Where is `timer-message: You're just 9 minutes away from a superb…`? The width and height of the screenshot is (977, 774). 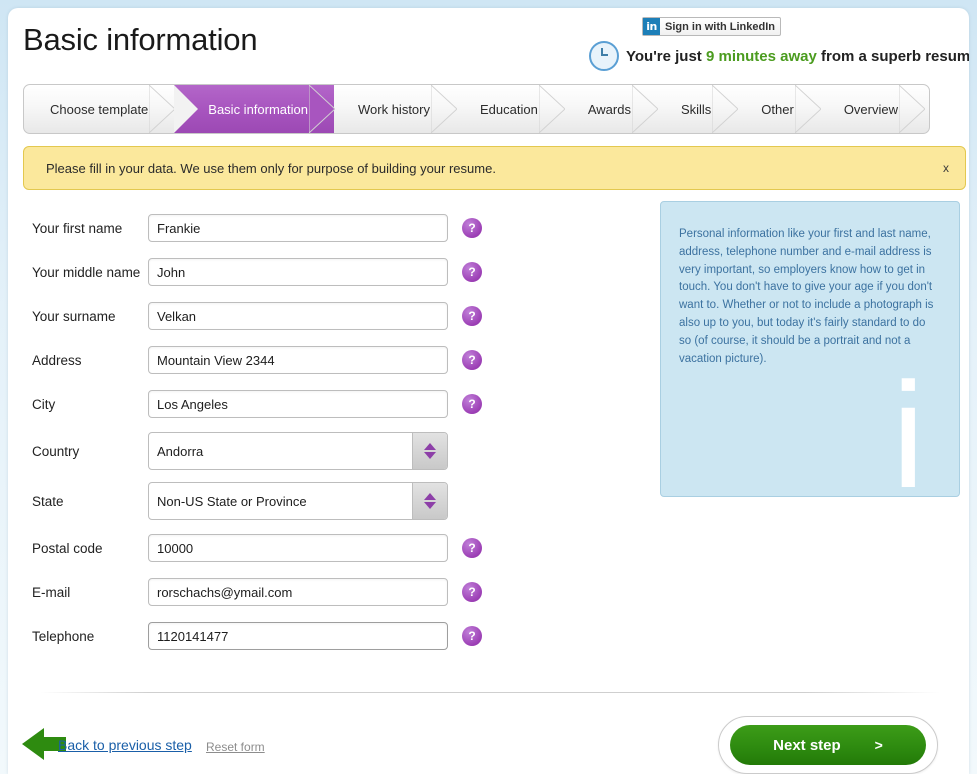 timer-message: You're just 9 minutes away from a superb… is located at coordinates (779, 56).